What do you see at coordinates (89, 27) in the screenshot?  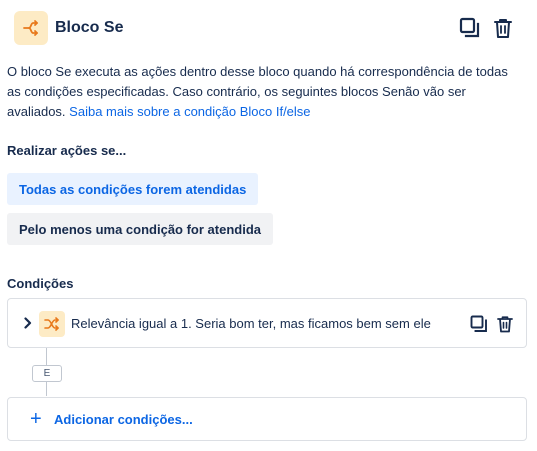 I see `block-title: Bloco Se` at bounding box center [89, 27].